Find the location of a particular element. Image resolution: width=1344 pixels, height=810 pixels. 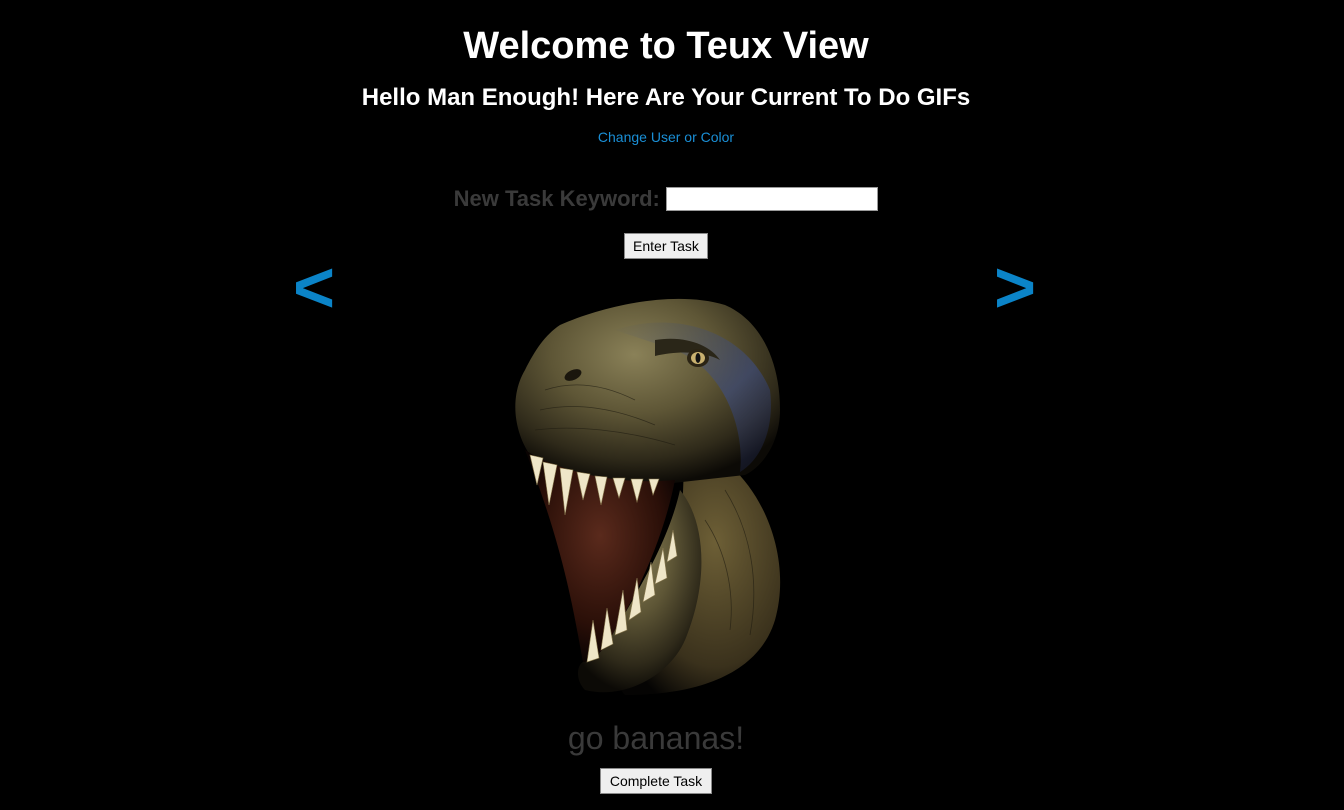

new-task-input is located at coordinates (772, 199).